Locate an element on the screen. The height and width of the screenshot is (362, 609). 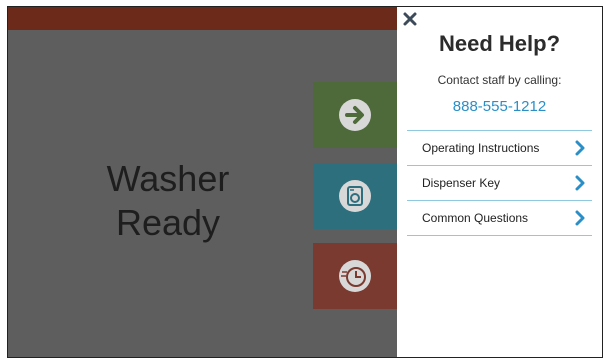
washer-button is located at coordinates (355, 196).